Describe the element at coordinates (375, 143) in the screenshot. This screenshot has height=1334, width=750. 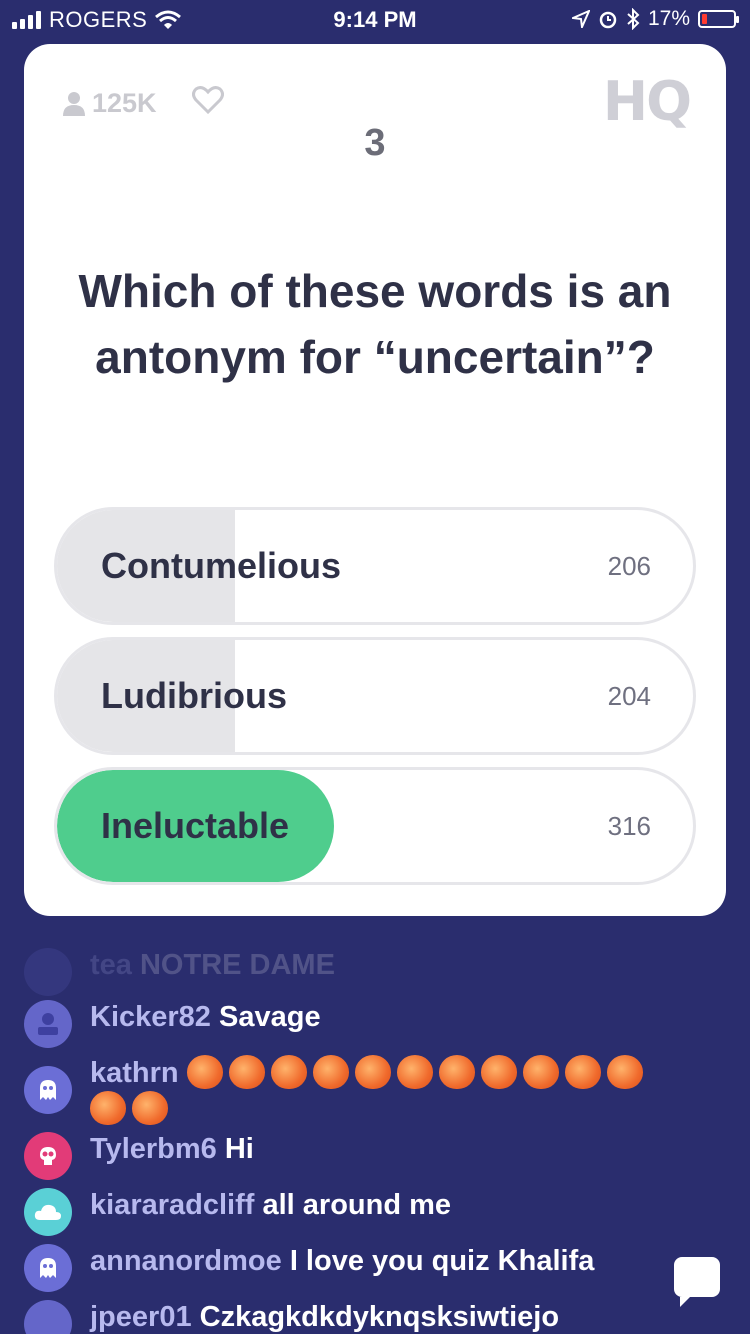
I see `question-number: 3` at that location.